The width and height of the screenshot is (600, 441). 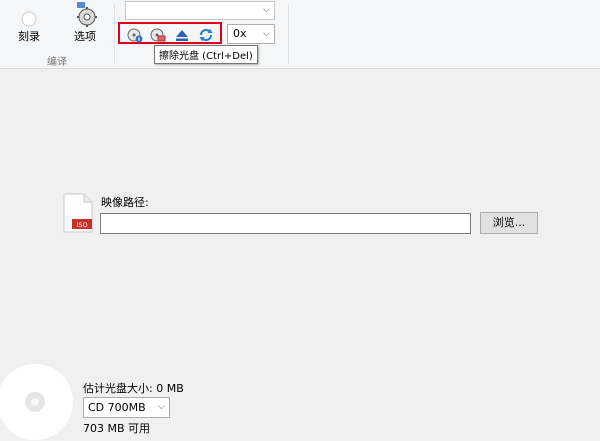 I want to click on estimated-size-label: 估计光盘大小: 0 MB, so click(x=133, y=388).